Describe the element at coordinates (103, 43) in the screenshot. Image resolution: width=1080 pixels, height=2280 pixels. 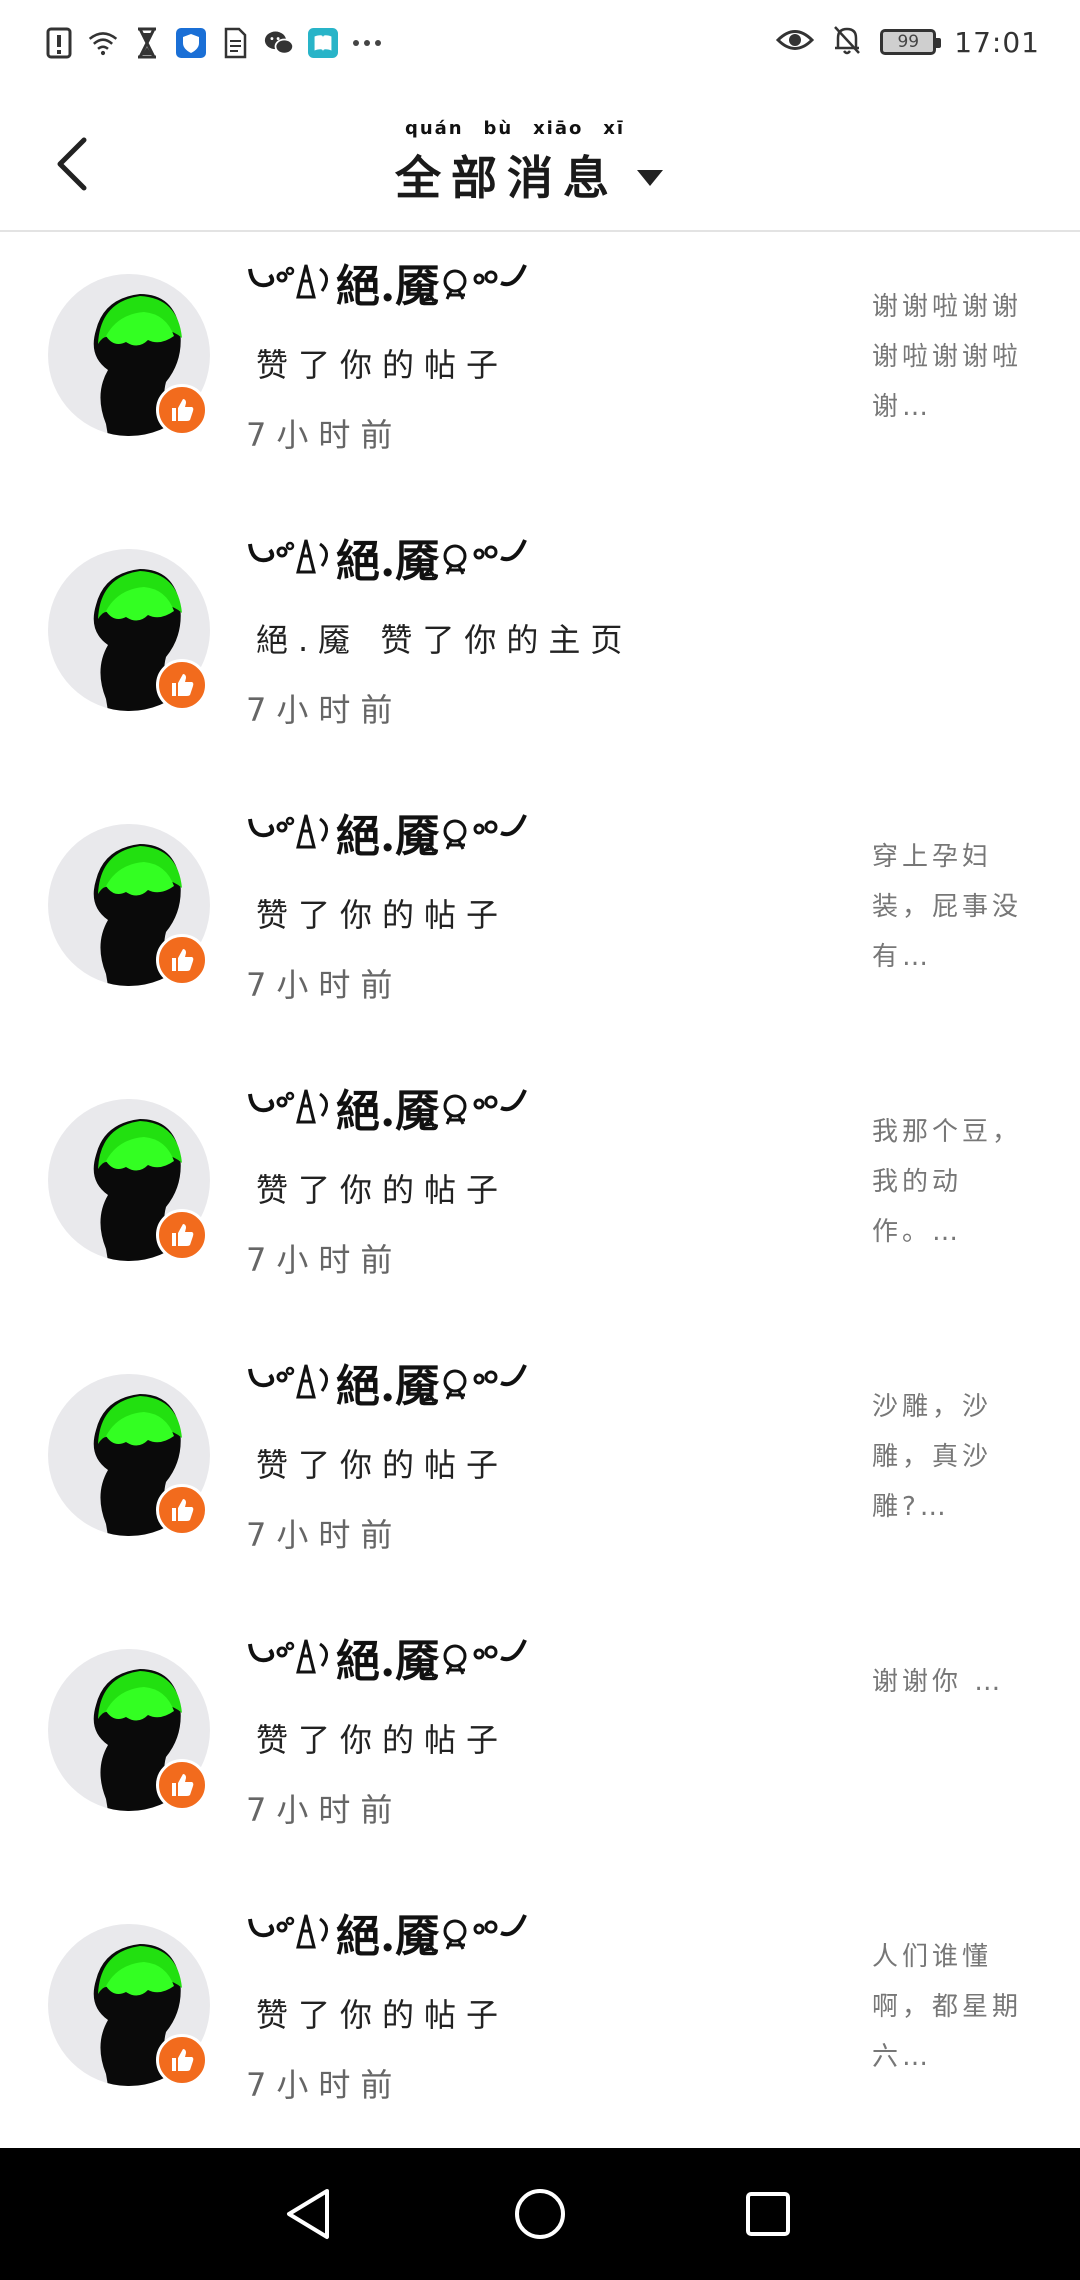
I see `wifi-icon` at that location.